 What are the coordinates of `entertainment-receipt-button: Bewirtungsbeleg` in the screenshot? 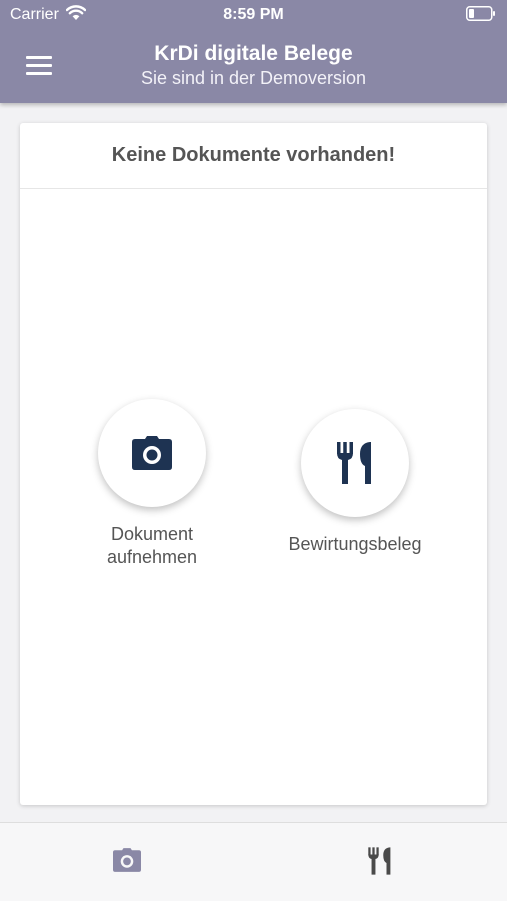 It's located at (355, 482).